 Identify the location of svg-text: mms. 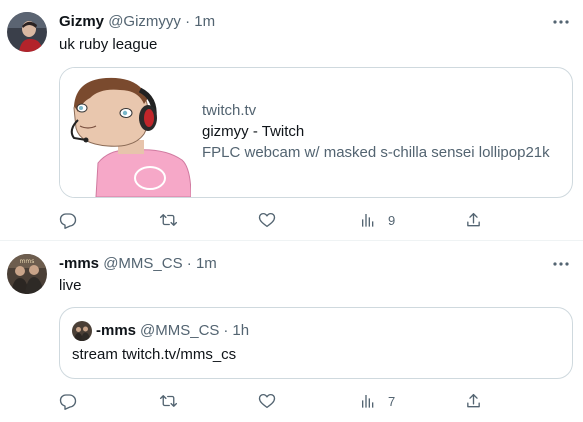
(27, 261).